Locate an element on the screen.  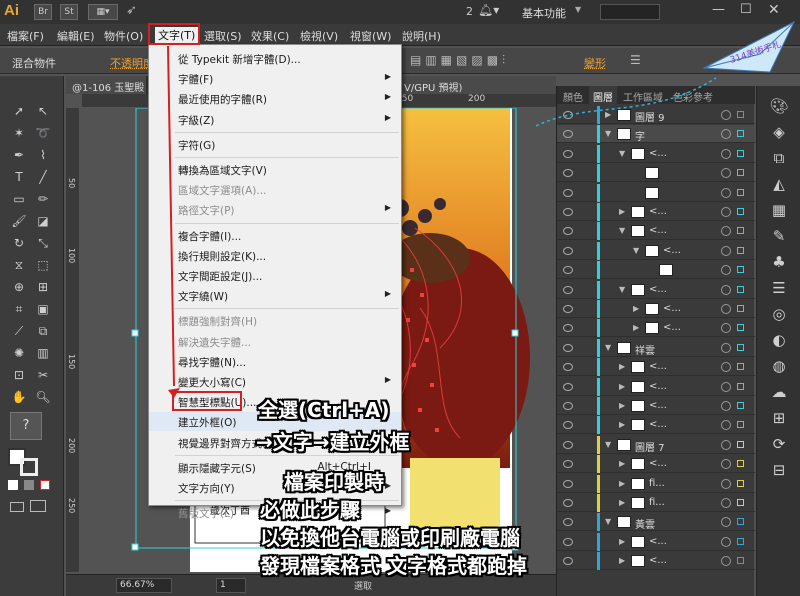
pencil-icon: ✏ is located at coordinates (43, 199).